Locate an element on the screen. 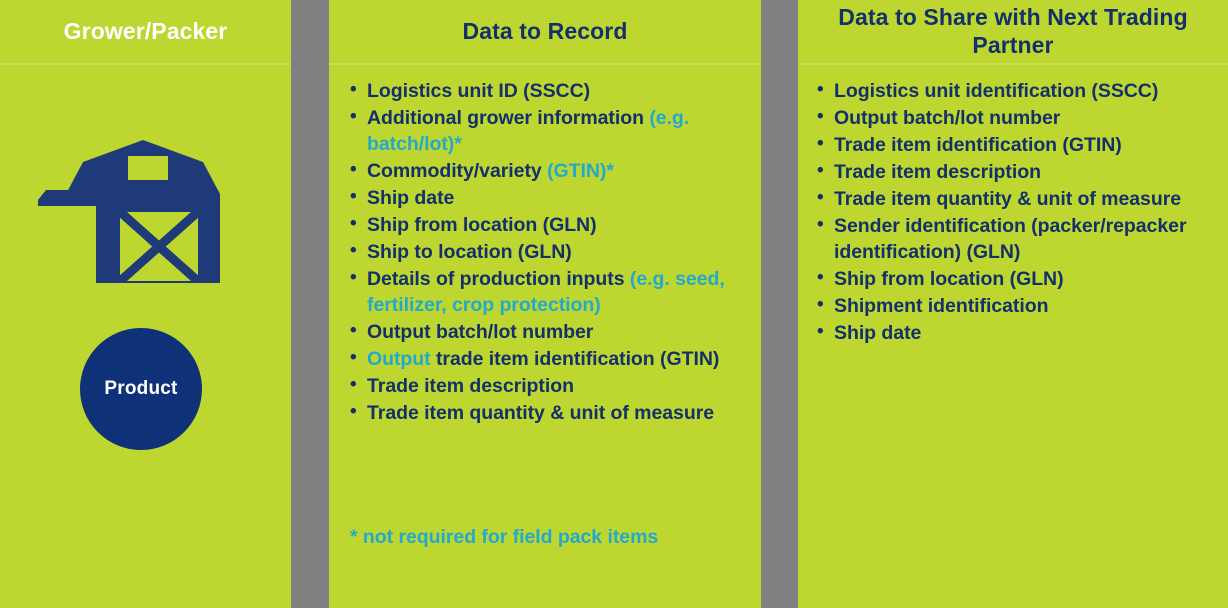  list-item-text: Trade item identification (GTIN) is located at coordinates (978, 145).